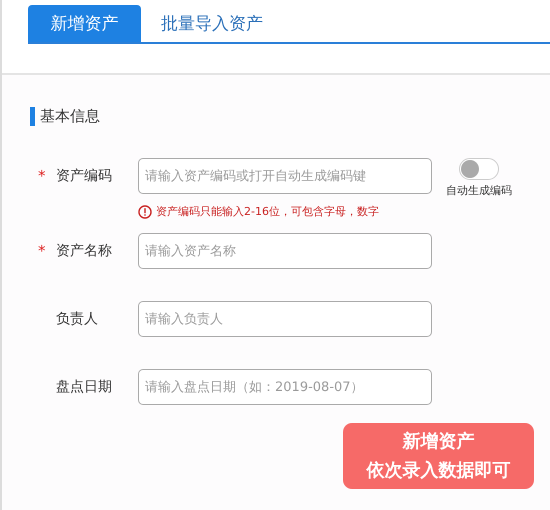 The height and width of the screenshot is (510, 550). I want to click on tab: 新增资产, so click(84, 23).